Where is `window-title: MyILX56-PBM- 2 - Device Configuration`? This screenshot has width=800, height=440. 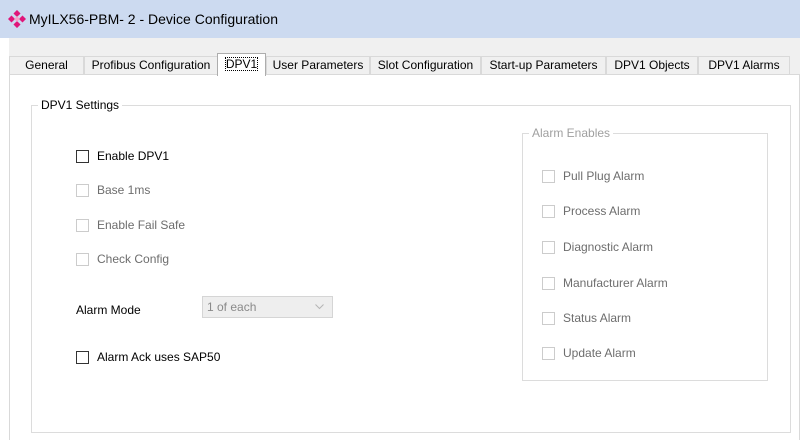
window-title: MyILX56-PBM- 2 - Device Configuration is located at coordinates (153, 19).